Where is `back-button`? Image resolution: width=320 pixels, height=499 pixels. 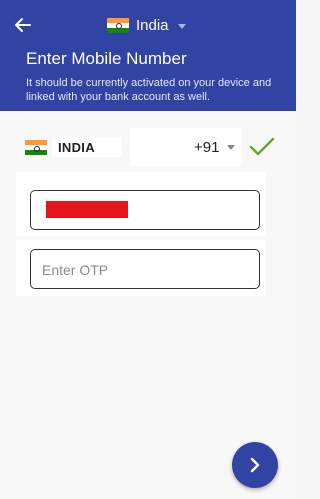
back-button is located at coordinates (23, 25).